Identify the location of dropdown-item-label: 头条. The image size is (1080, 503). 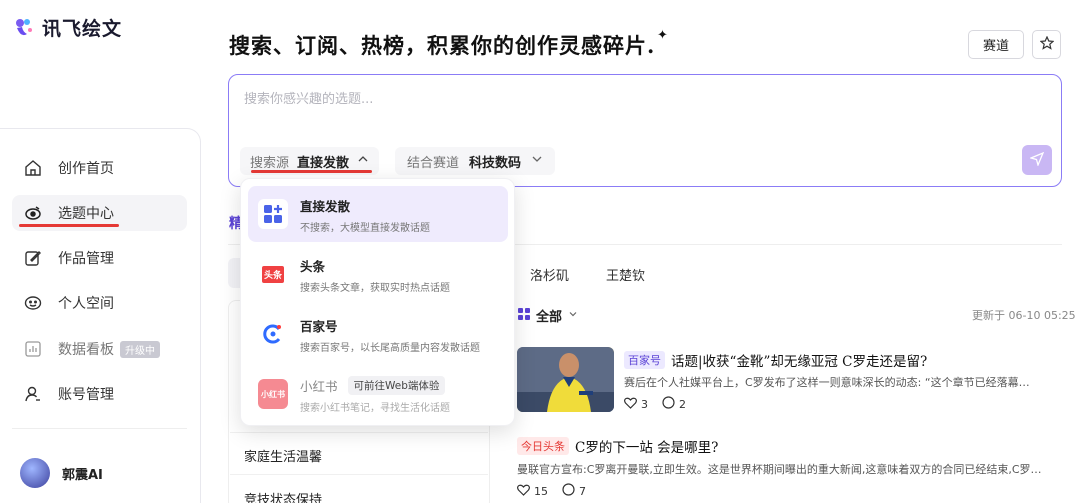
(313, 266).